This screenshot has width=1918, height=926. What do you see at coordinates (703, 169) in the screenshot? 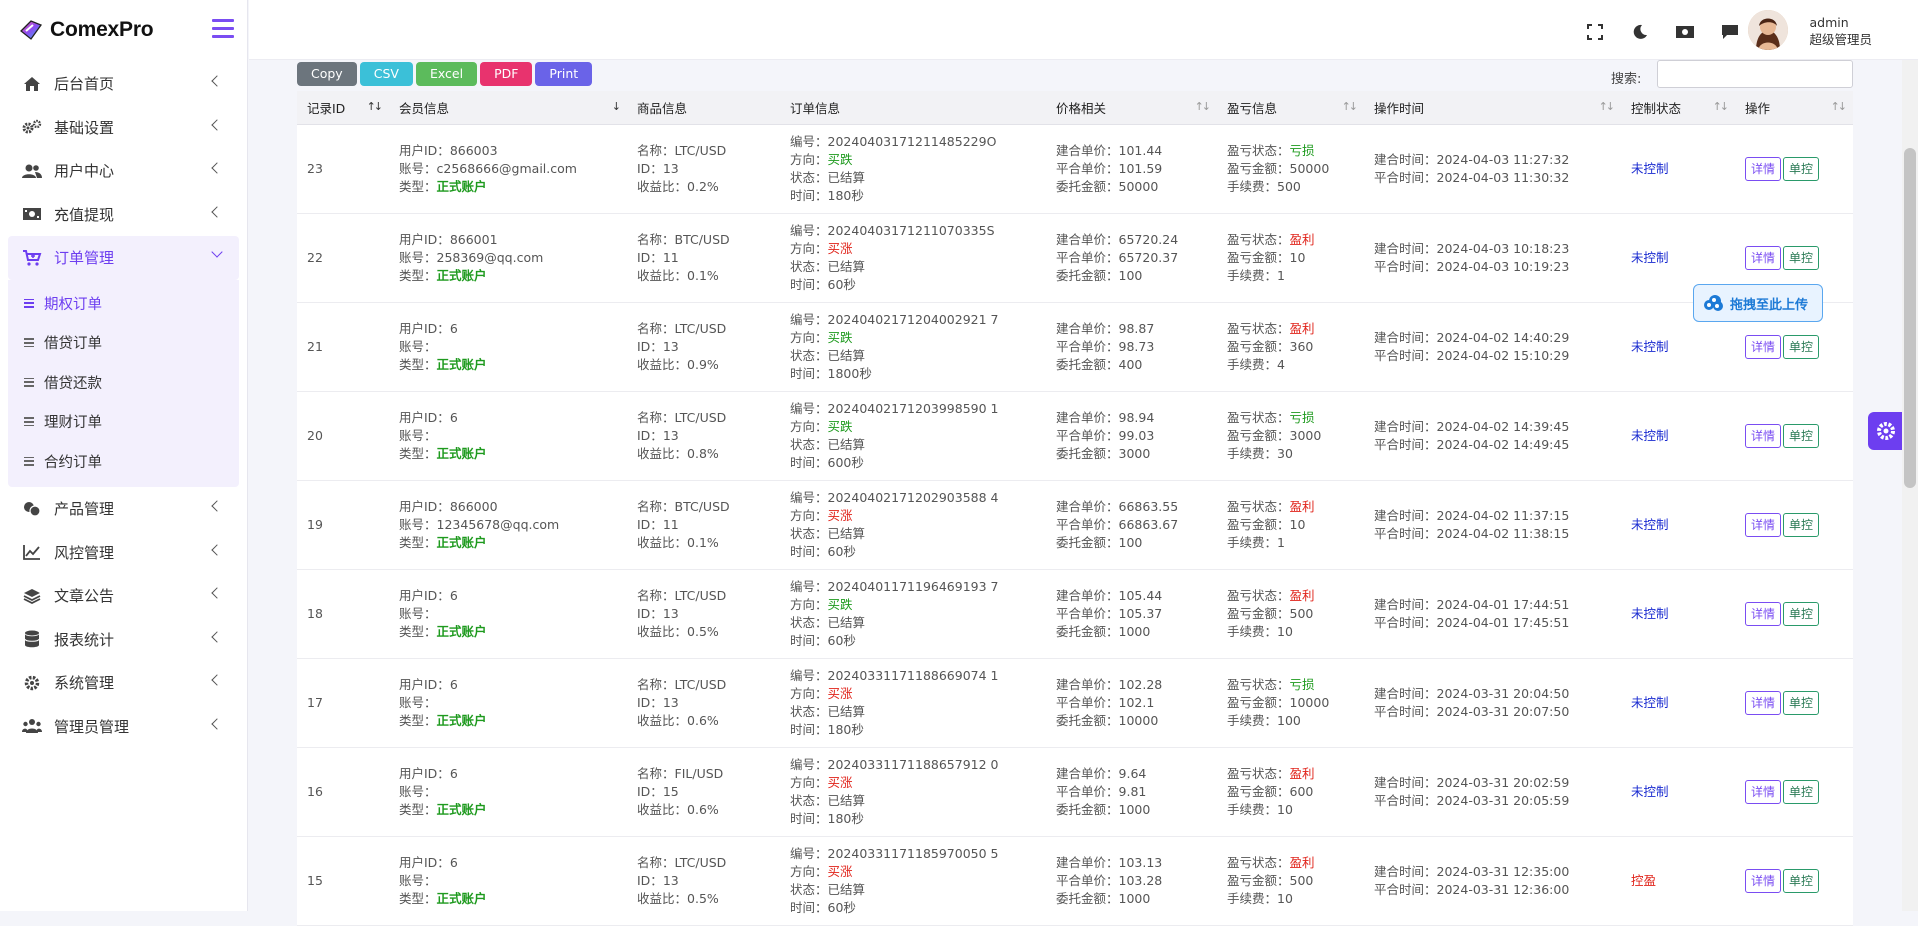
I see `cell-product: 名称：LTC/USD ID：13 收益比：0.2%` at bounding box center [703, 169].